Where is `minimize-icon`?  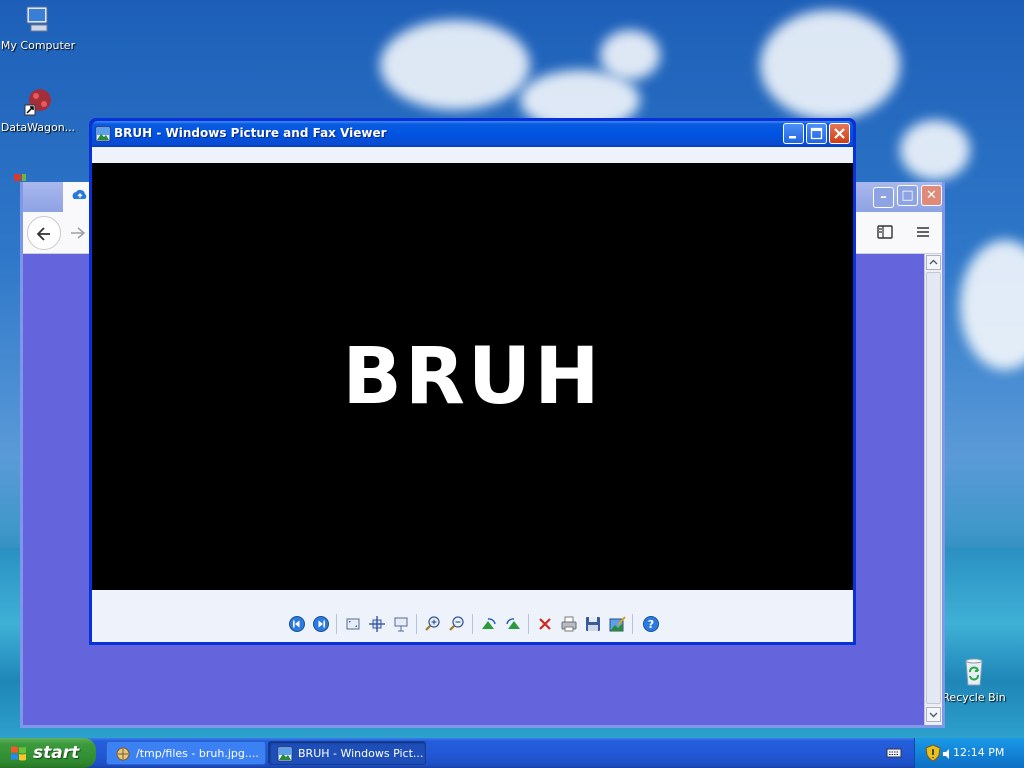
minimize-icon is located at coordinates (792, 137).